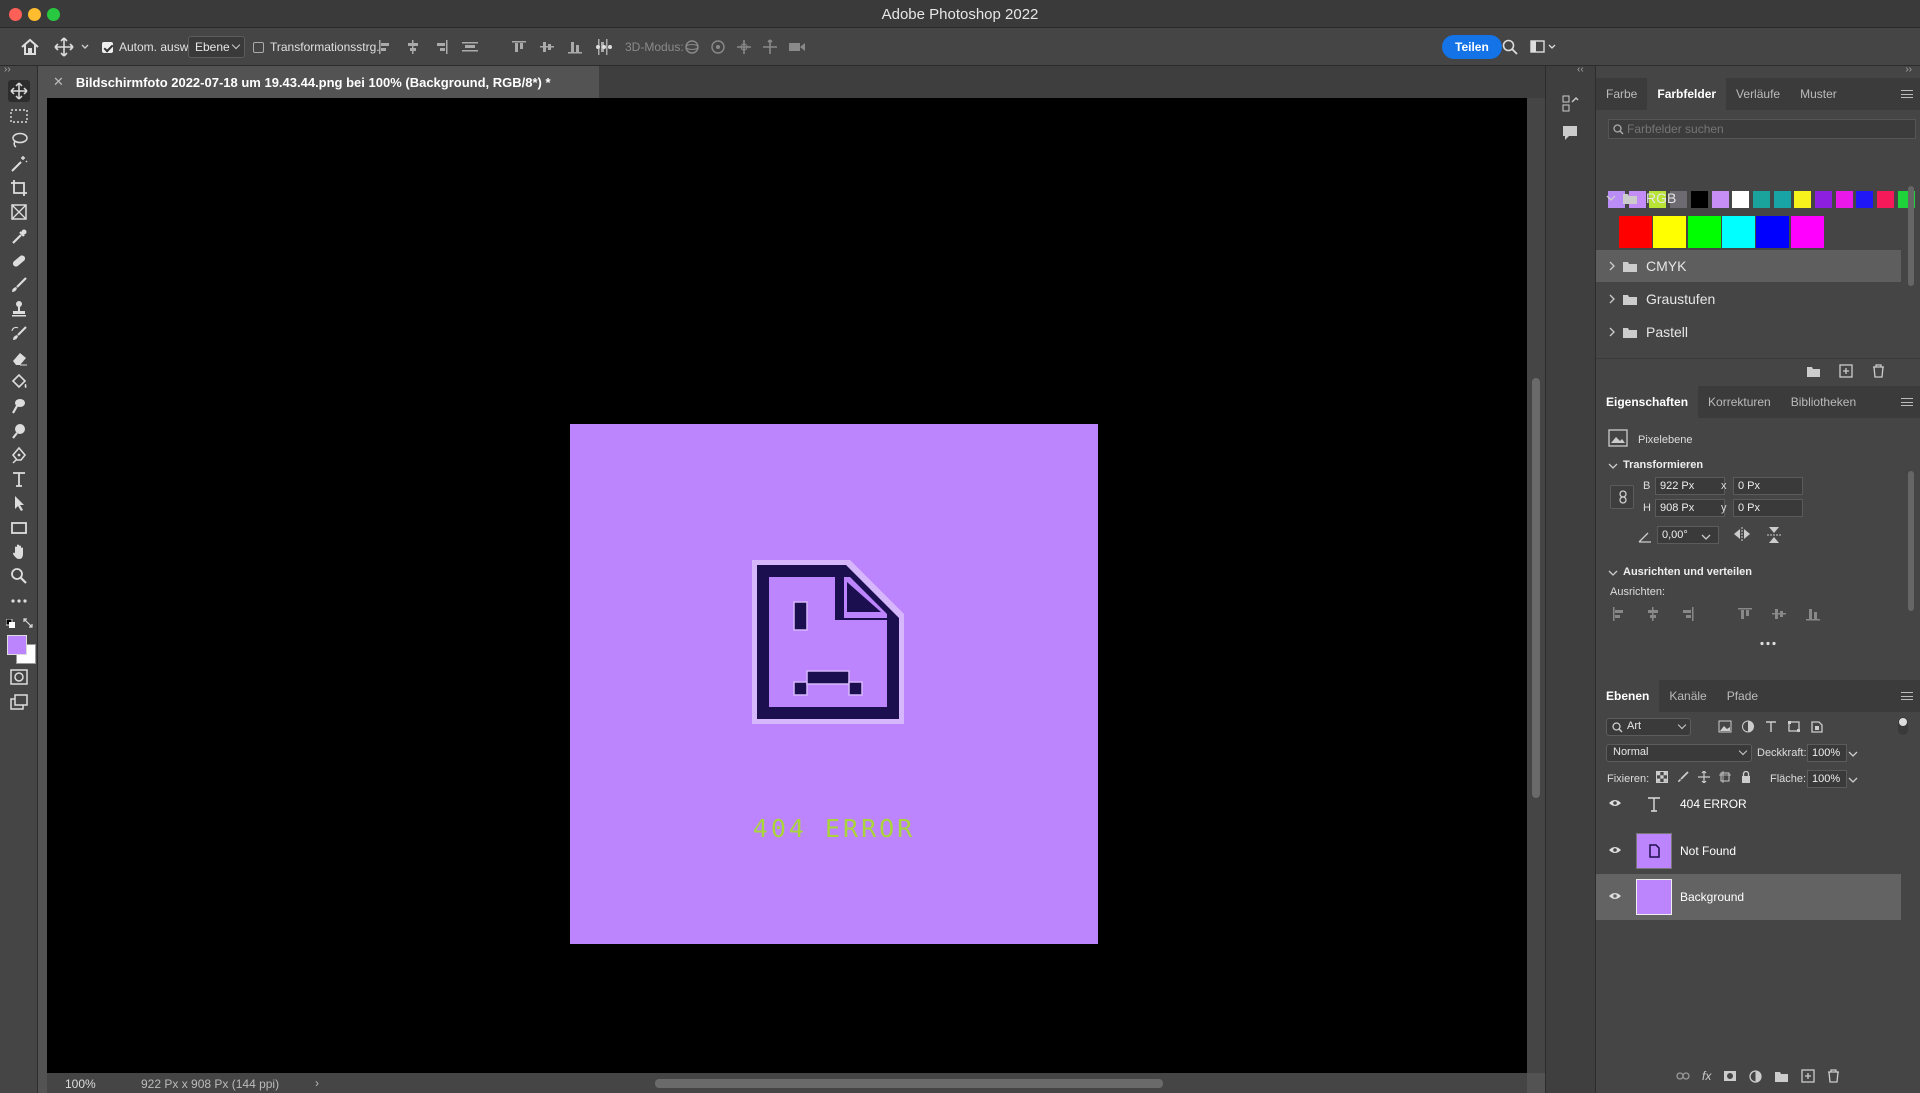  Describe the element at coordinates (470, 47) in the screenshot. I see `distribute-icon` at that location.